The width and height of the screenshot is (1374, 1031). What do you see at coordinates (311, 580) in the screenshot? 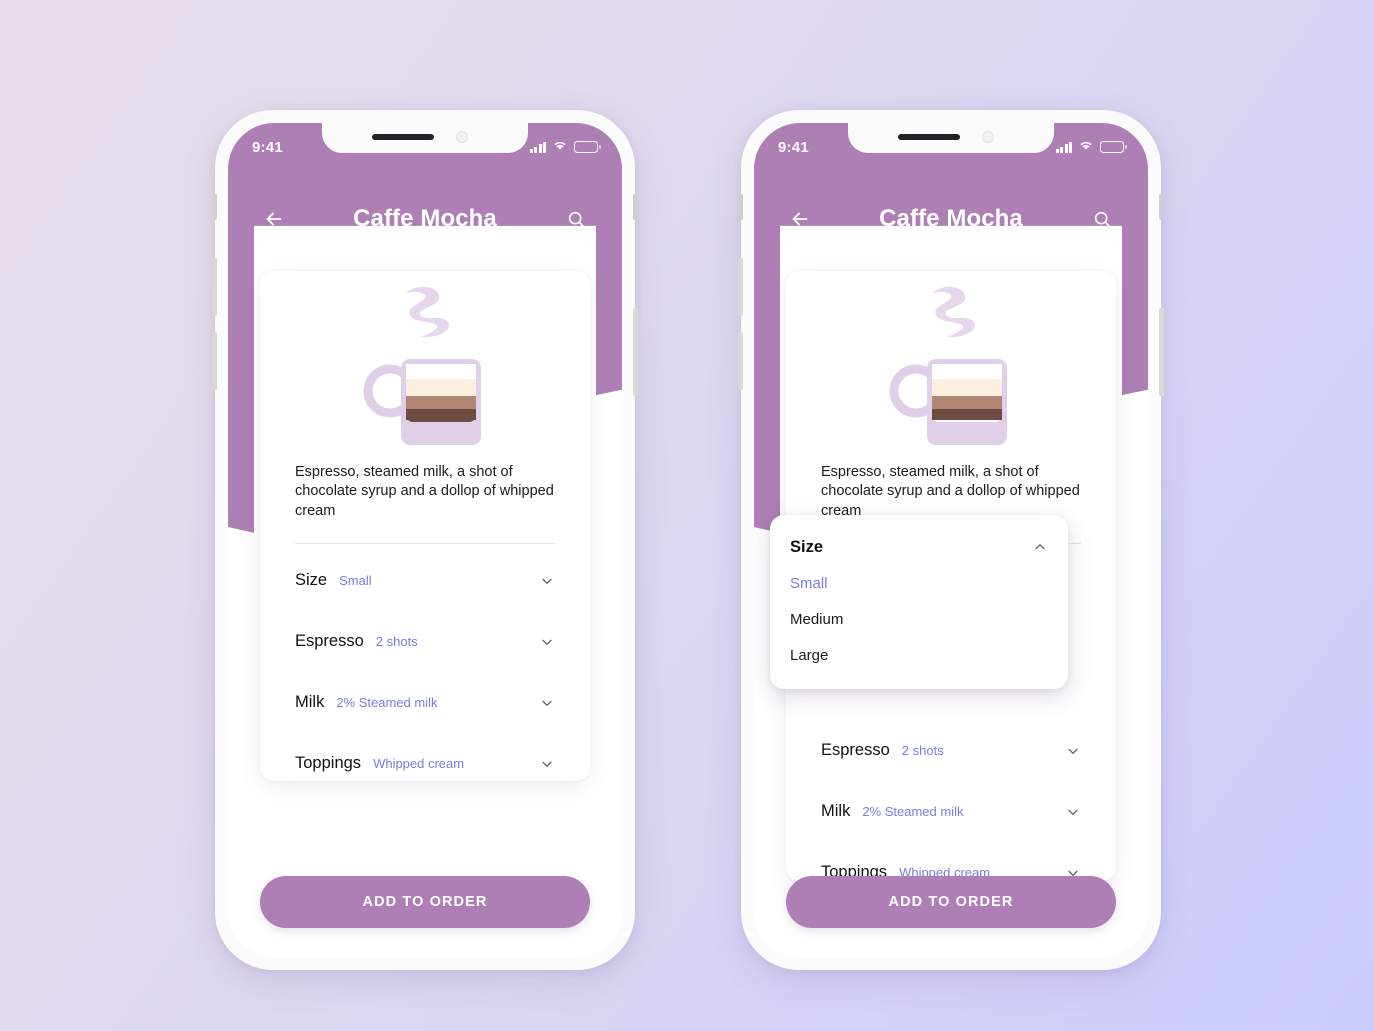
I see `option-label: Size` at bounding box center [311, 580].